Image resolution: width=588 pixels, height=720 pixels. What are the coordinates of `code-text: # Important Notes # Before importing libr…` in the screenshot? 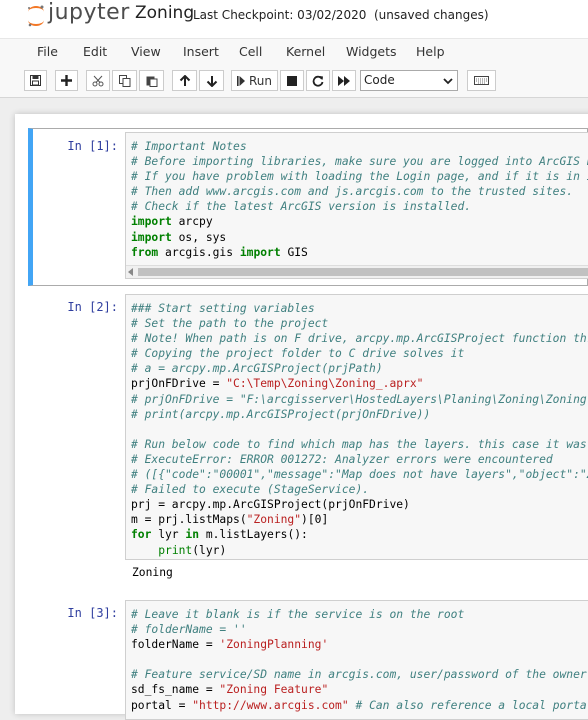 It's located at (357, 196).